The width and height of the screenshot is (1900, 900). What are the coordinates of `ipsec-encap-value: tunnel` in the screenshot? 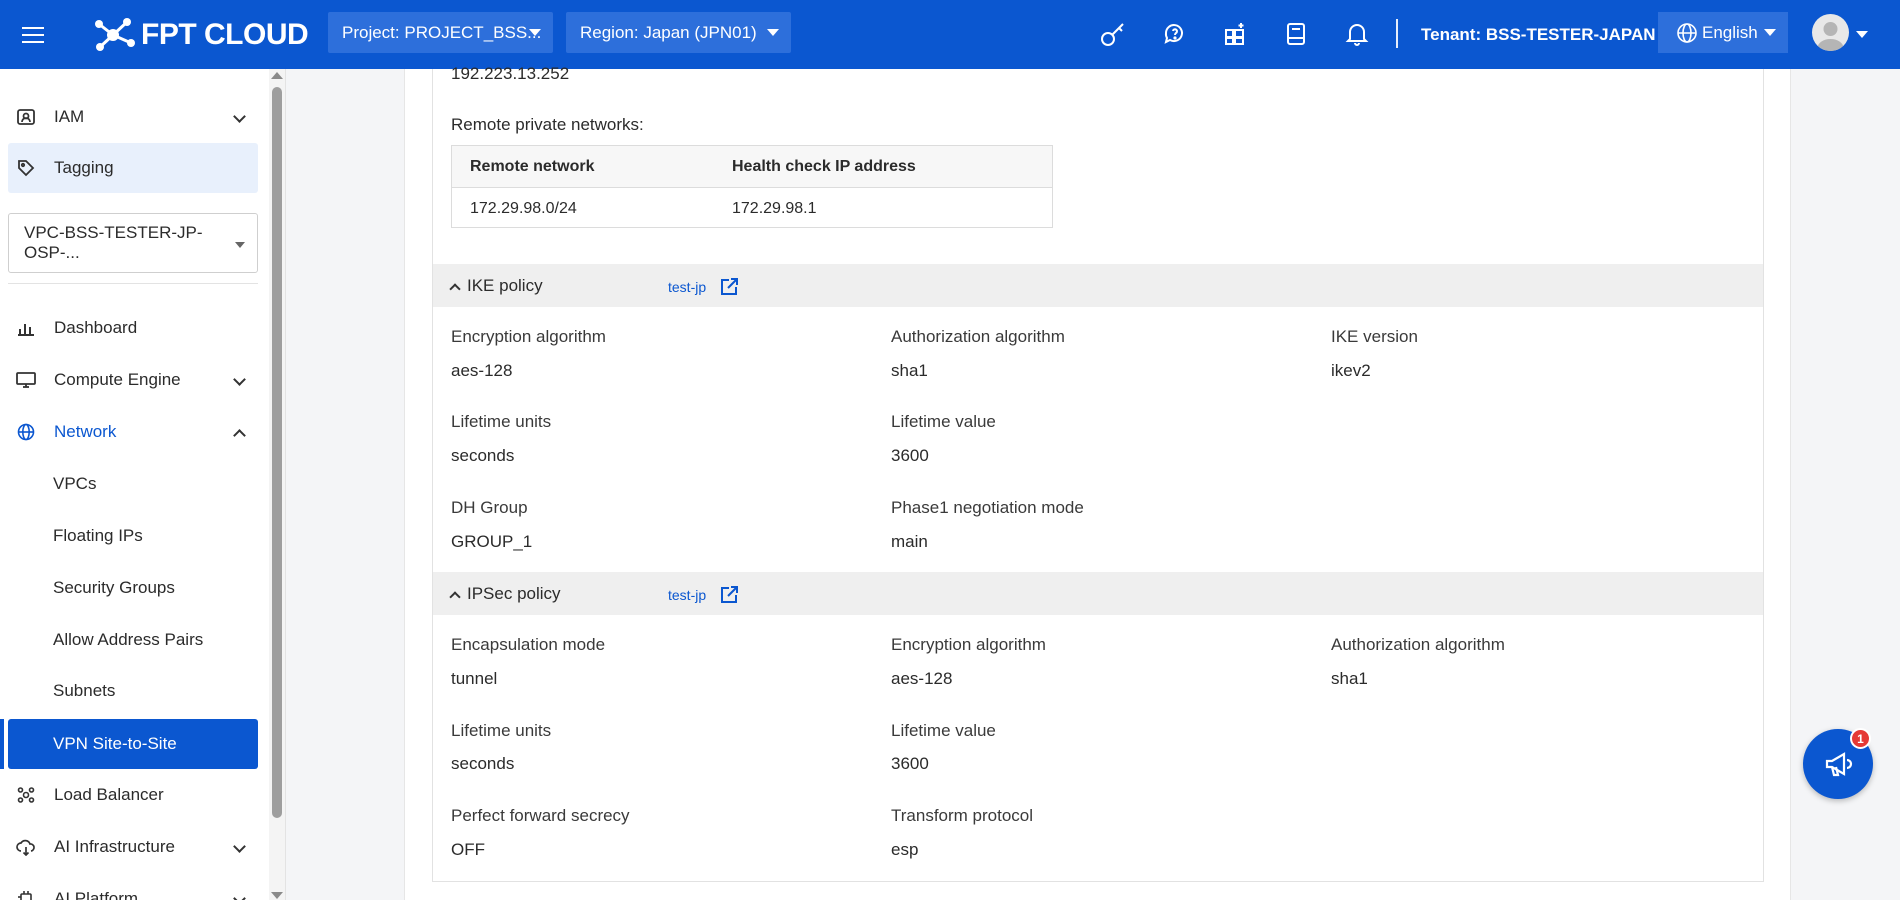 It's located at (474, 678).